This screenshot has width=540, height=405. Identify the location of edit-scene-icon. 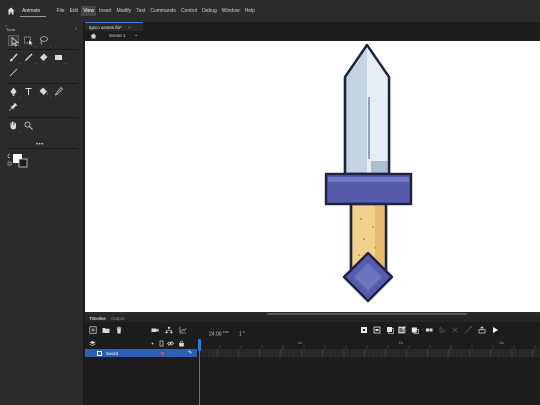
(93, 36).